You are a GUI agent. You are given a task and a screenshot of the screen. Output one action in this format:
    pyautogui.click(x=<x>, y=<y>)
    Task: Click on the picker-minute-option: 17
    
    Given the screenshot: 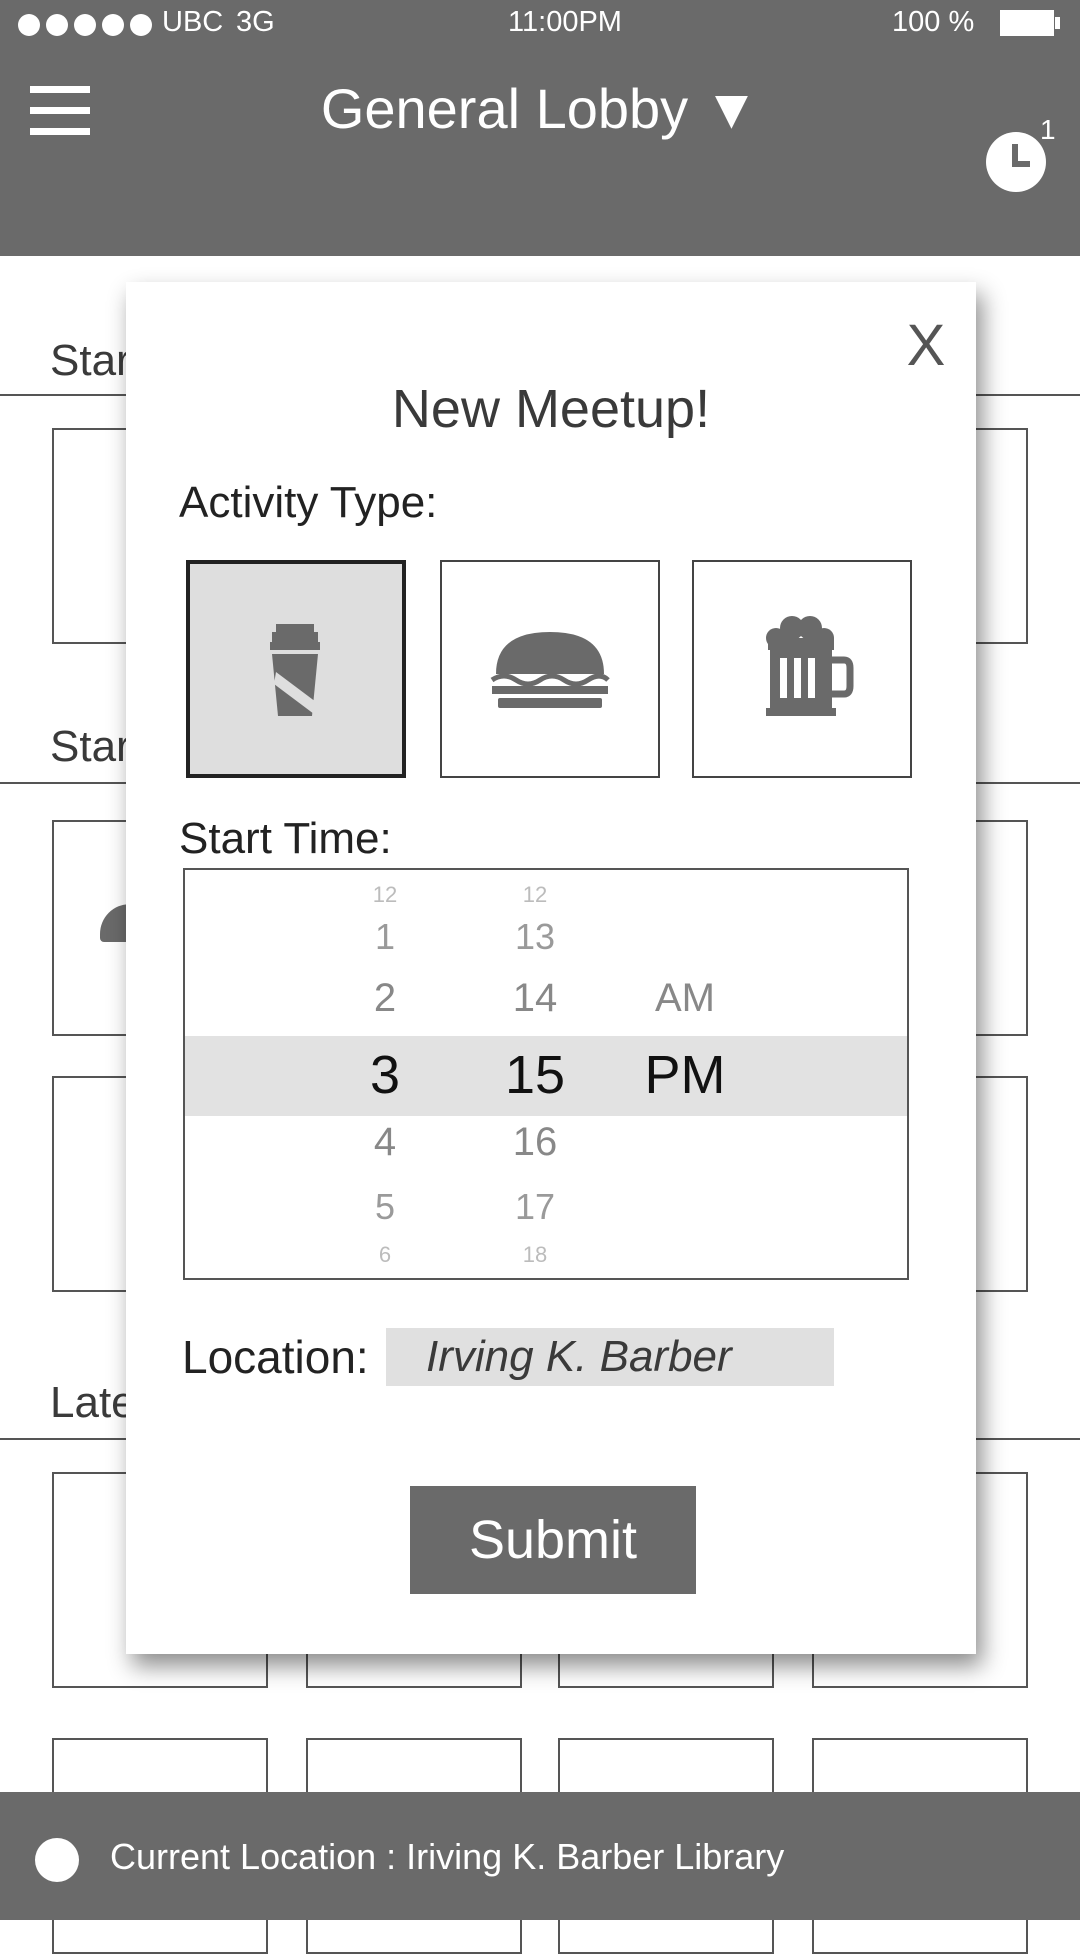 What is the action you would take?
    pyautogui.click(x=535, y=1207)
    